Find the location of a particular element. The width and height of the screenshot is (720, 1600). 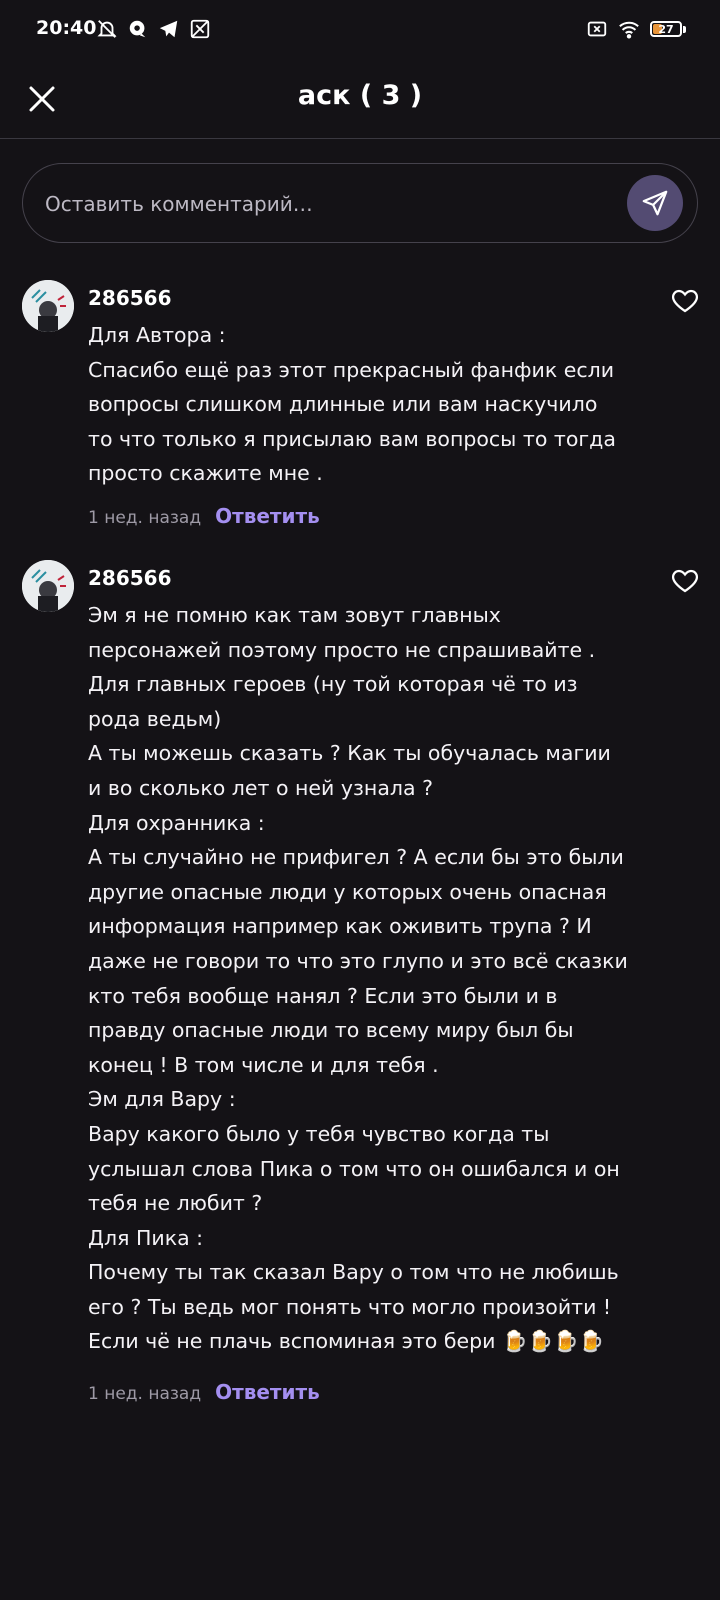

comment-input-bar is located at coordinates (360, 203).